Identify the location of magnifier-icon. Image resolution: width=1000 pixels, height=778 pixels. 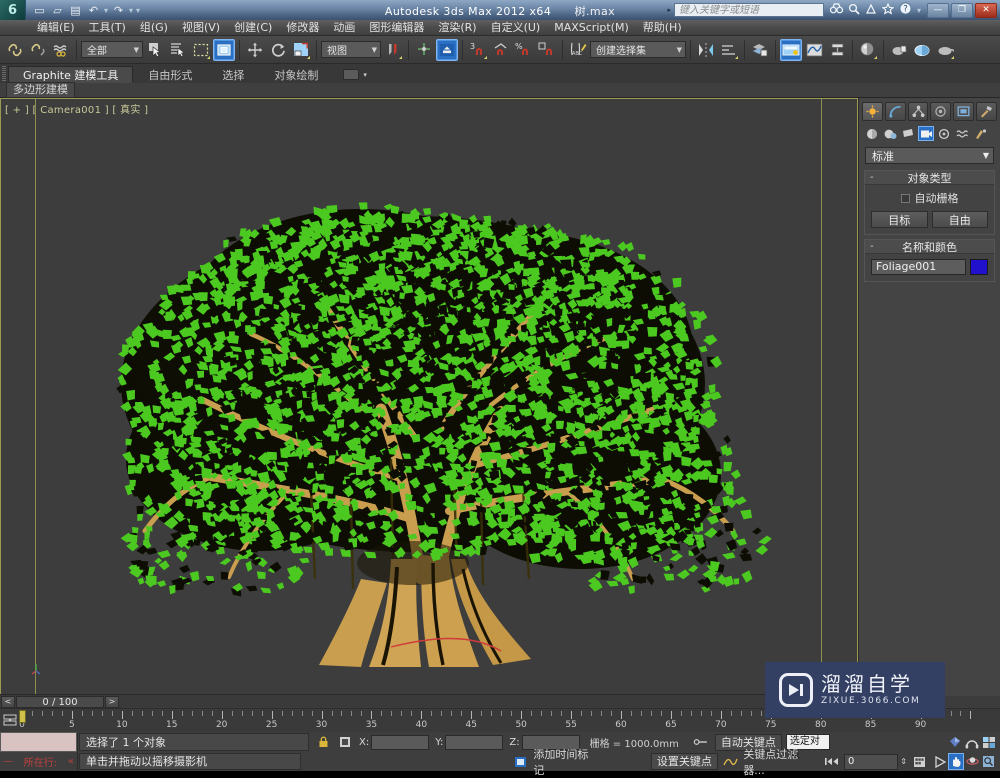
(854, 10).